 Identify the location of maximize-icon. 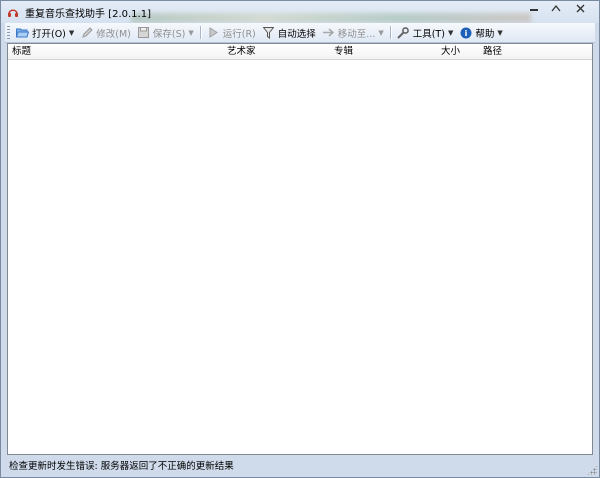
(556, 8).